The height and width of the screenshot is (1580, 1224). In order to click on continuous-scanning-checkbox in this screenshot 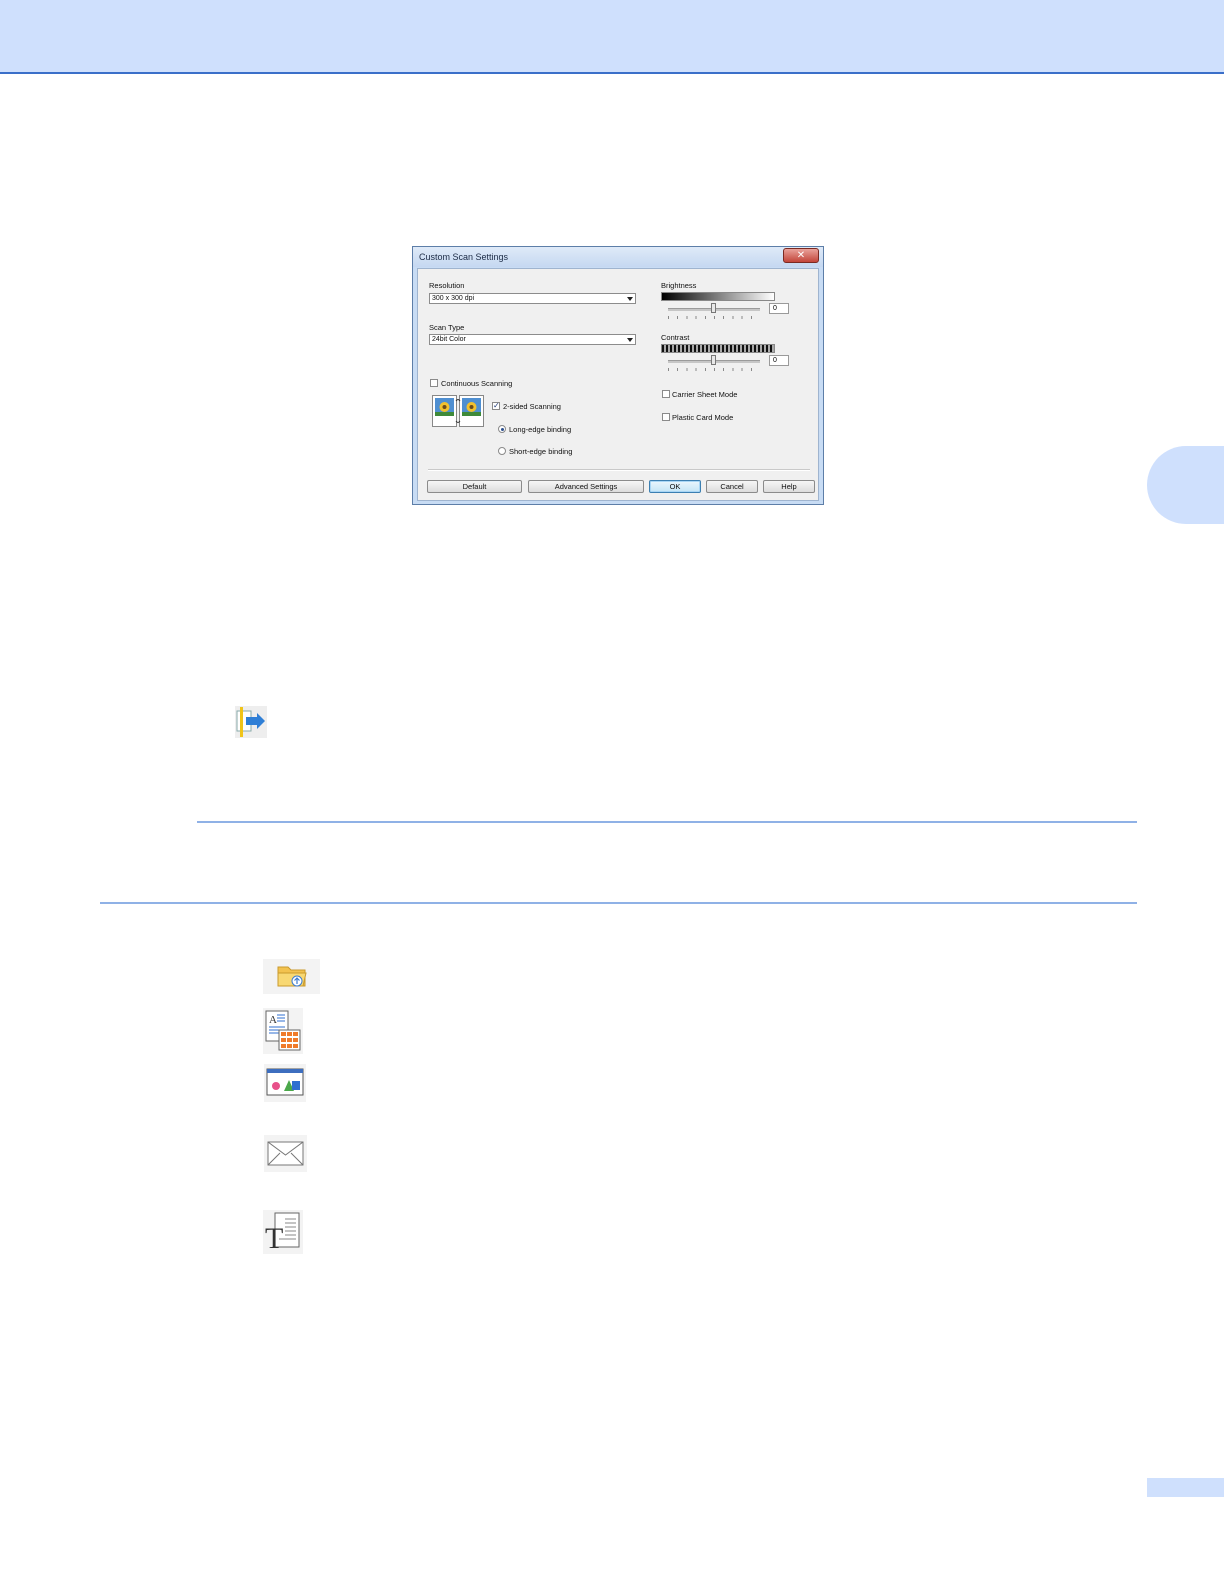, I will do `click(434, 383)`.